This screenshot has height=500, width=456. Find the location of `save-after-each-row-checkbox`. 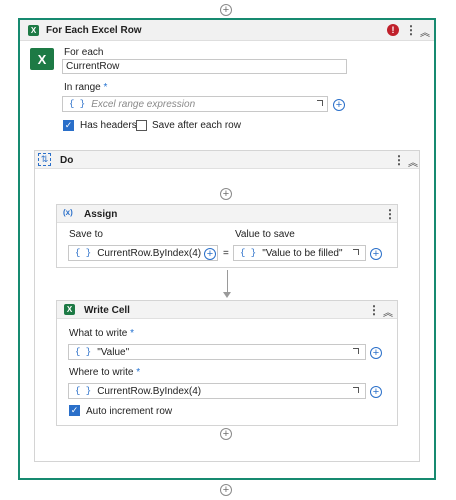

save-after-each-row-checkbox is located at coordinates (141, 125).